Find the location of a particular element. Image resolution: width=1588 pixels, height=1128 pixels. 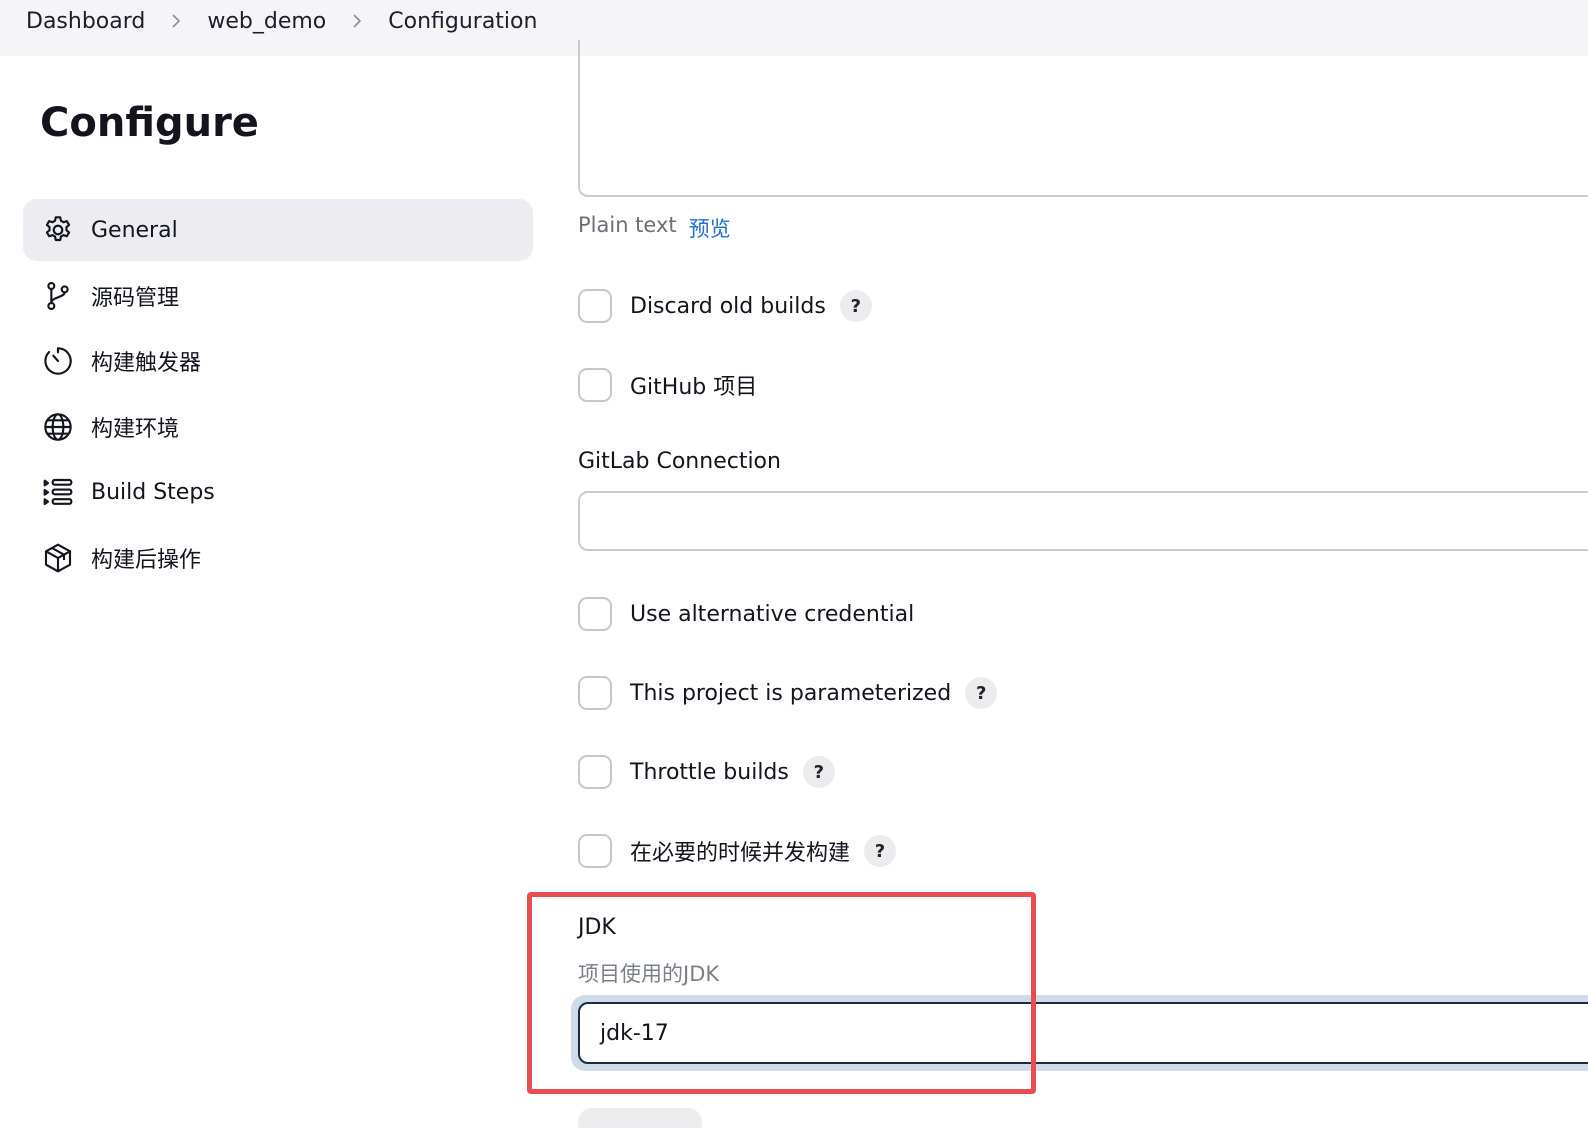

parameterized-checkbox is located at coordinates (595, 693).